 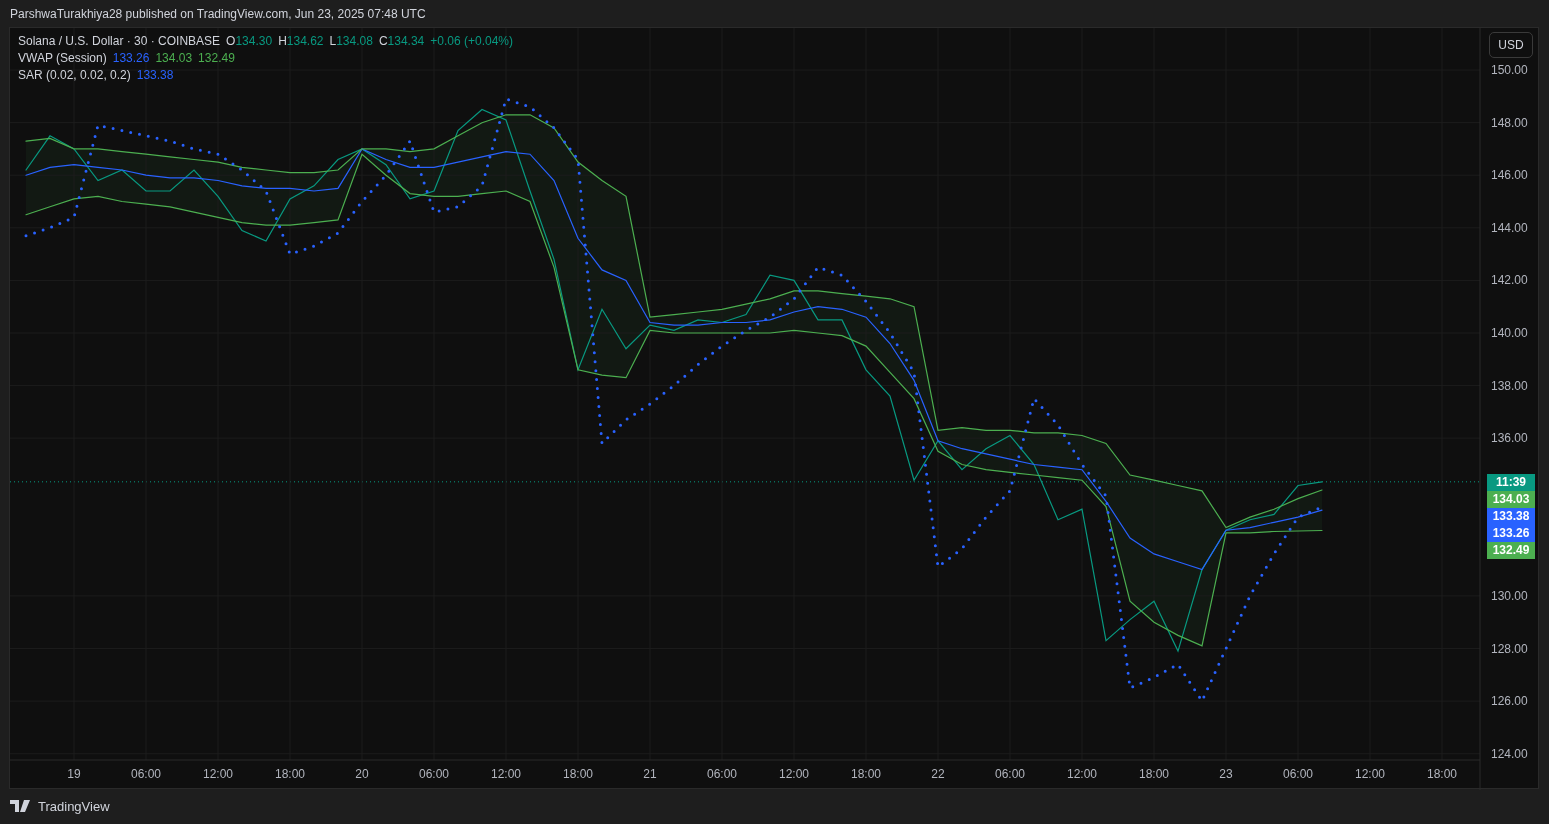 What do you see at coordinates (155, 75) in the screenshot?
I see `indicator-value: 133.38` at bounding box center [155, 75].